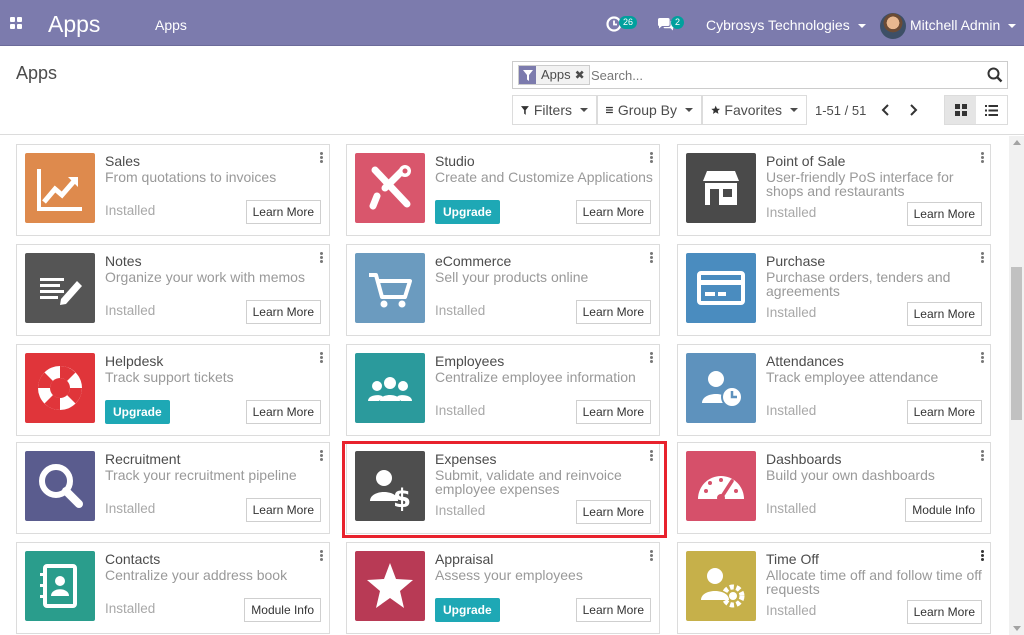  What do you see at coordinates (554, 75) in the screenshot?
I see `search-facet: Apps ✖` at bounding box center [554, 75].